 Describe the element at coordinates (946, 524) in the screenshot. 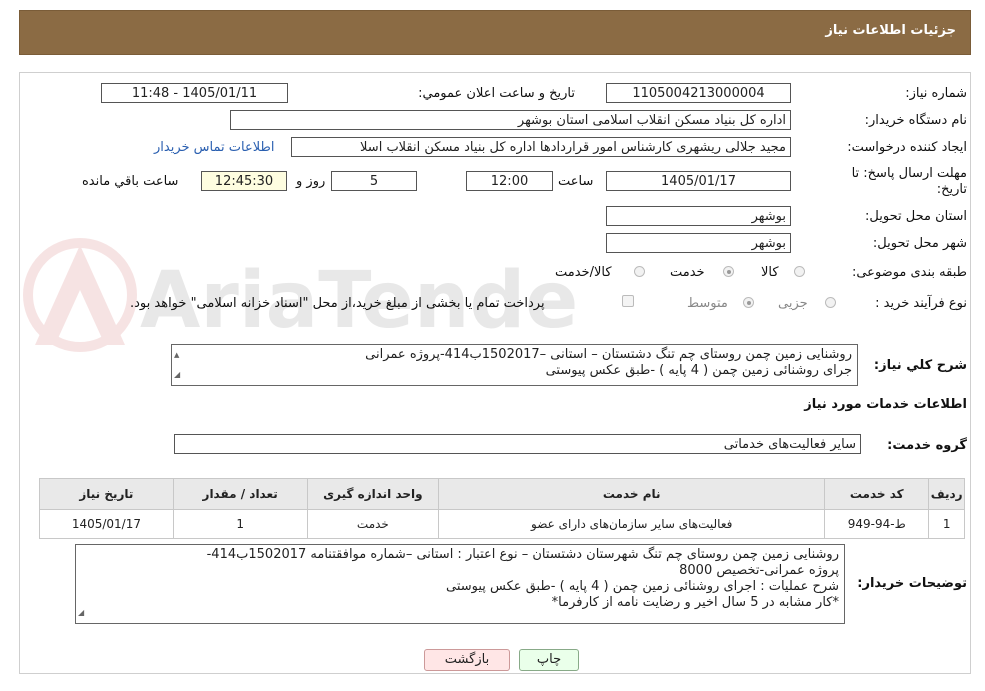

I see `cell-row-number: 1` at that location.